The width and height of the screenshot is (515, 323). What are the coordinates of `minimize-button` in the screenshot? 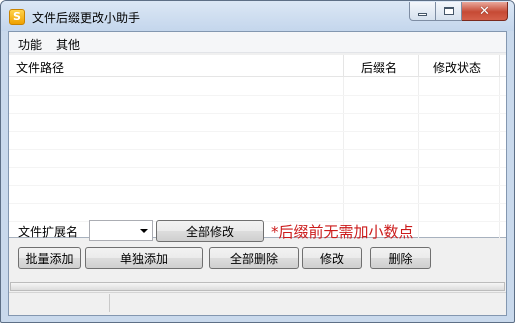 It's located at (422, 11).